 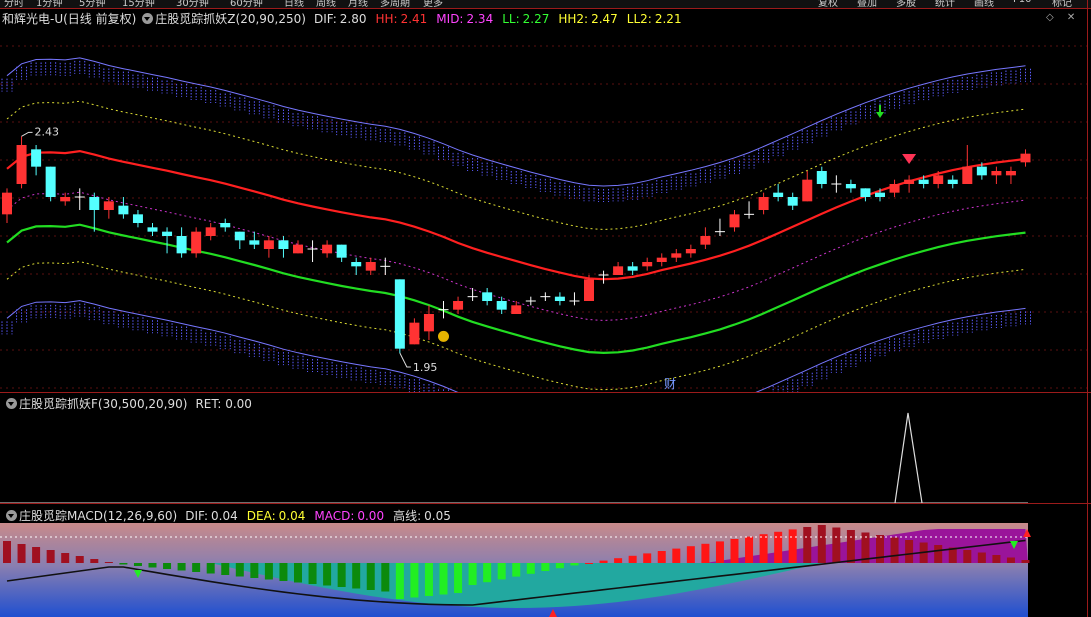 I want to click on toolbar-item: 60分钟, so click(x=246, y=4).